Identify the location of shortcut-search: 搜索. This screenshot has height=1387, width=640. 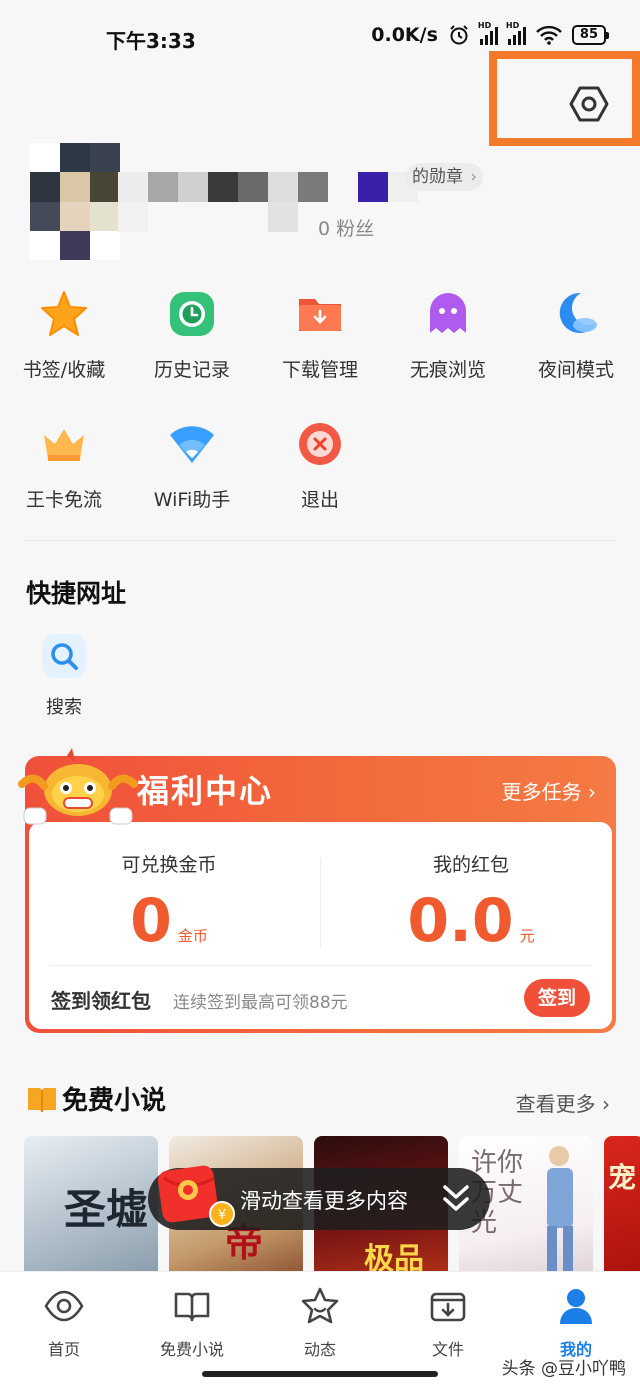
(64, 674).